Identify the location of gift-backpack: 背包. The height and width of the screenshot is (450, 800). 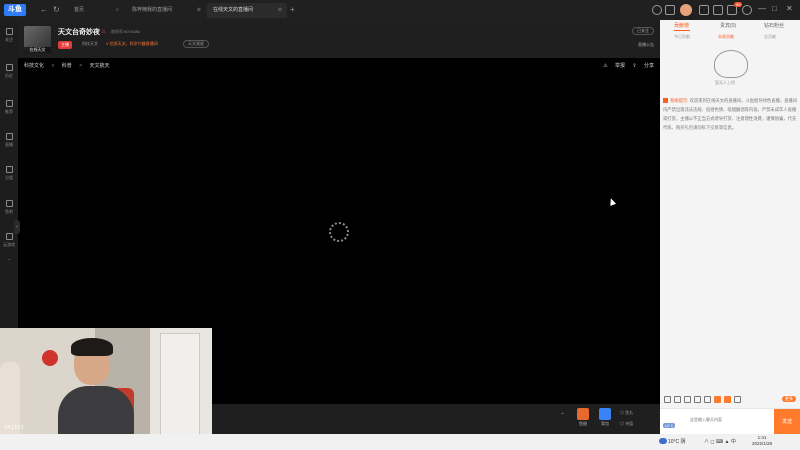
(605, 417).